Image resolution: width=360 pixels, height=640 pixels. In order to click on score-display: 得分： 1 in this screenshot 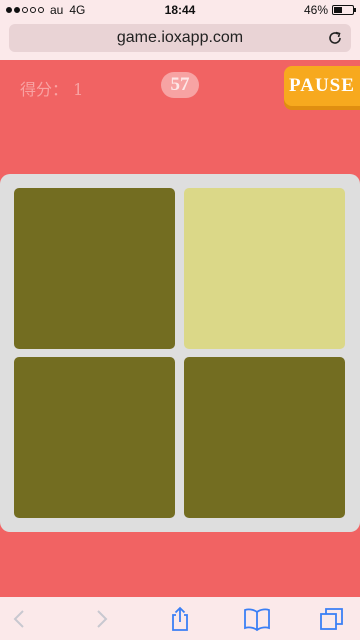, I will do `click(51, 88)`.